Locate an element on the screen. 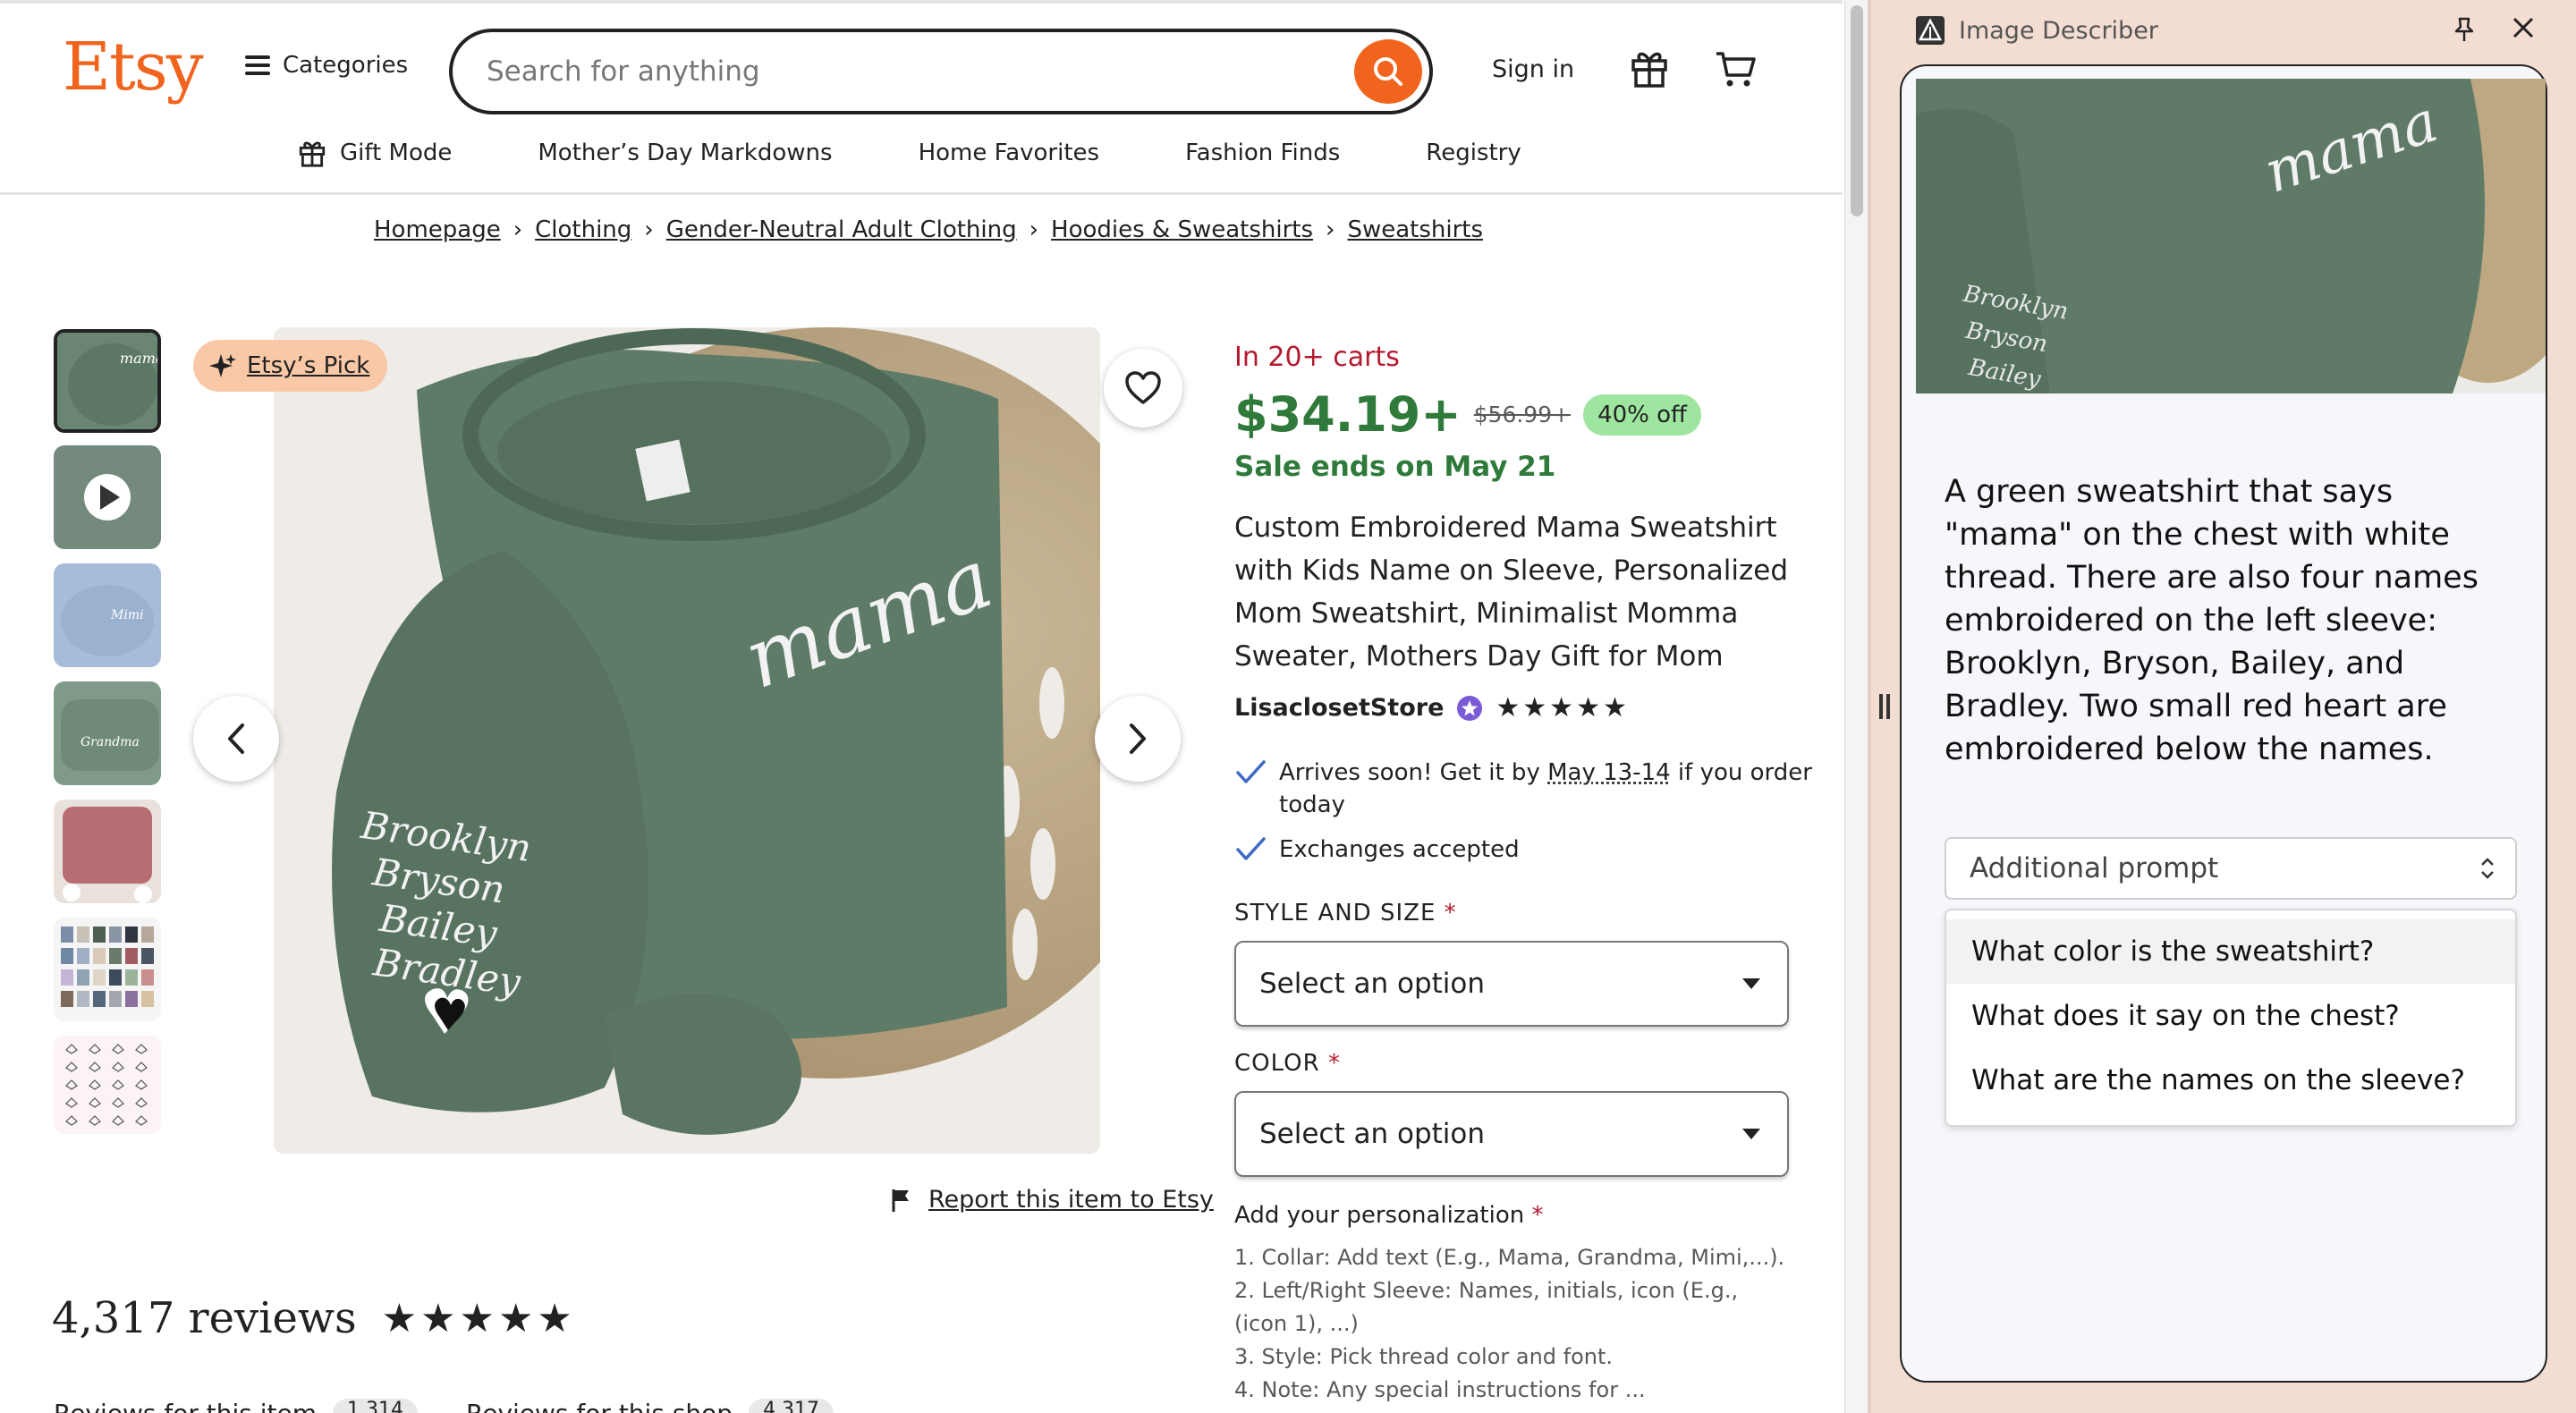  search-placeholder: Search for anything is located at coordinates (623, 71).